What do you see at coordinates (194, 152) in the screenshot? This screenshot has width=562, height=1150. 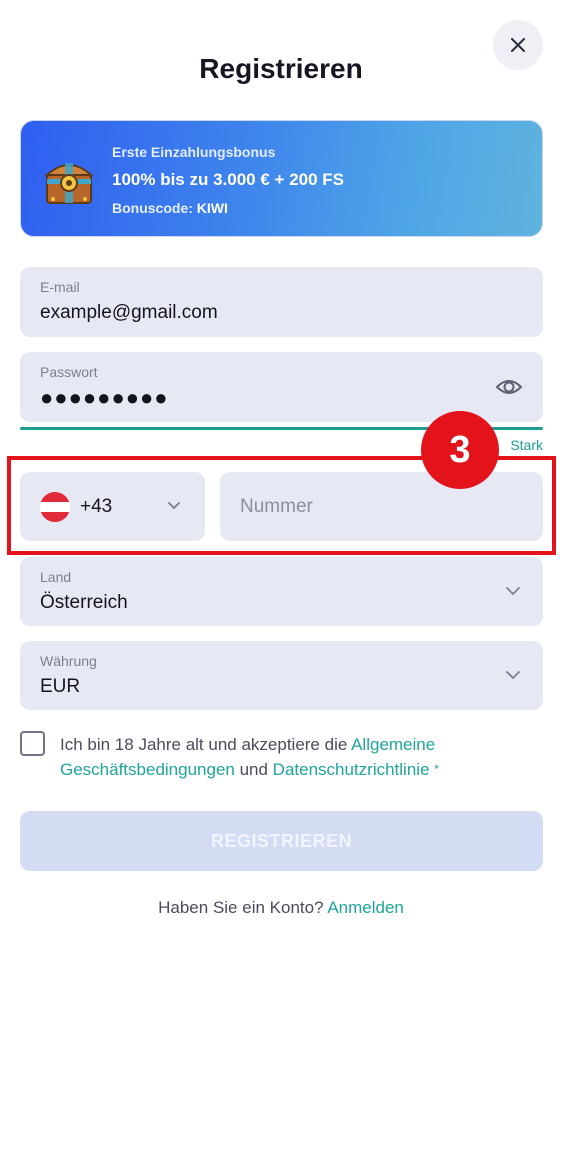 I see `bonus-subtitle: Erste Einzahlungsbonus` at bounding box center [194, 152].